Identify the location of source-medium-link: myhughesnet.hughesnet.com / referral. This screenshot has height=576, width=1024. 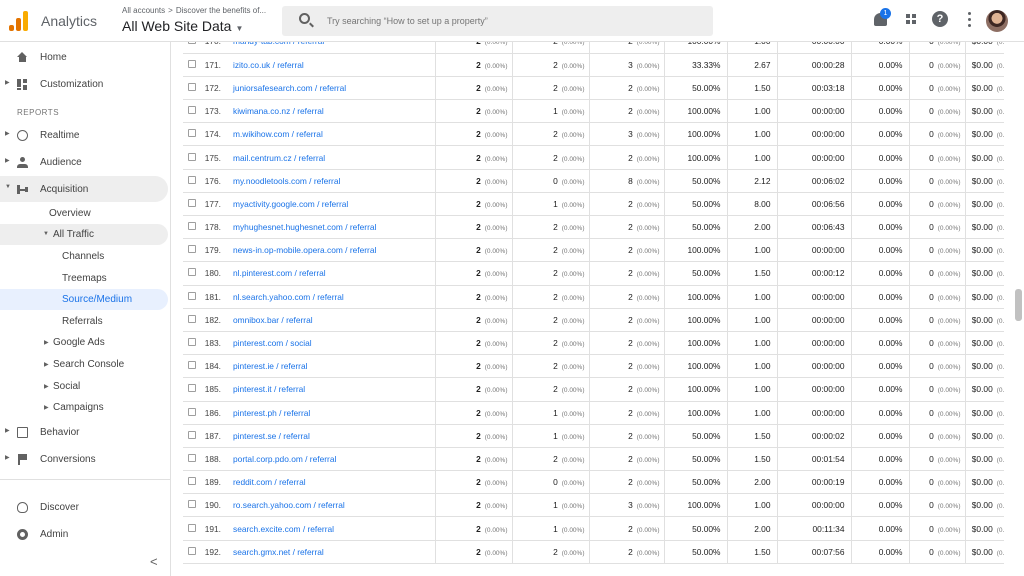
(330, 227).